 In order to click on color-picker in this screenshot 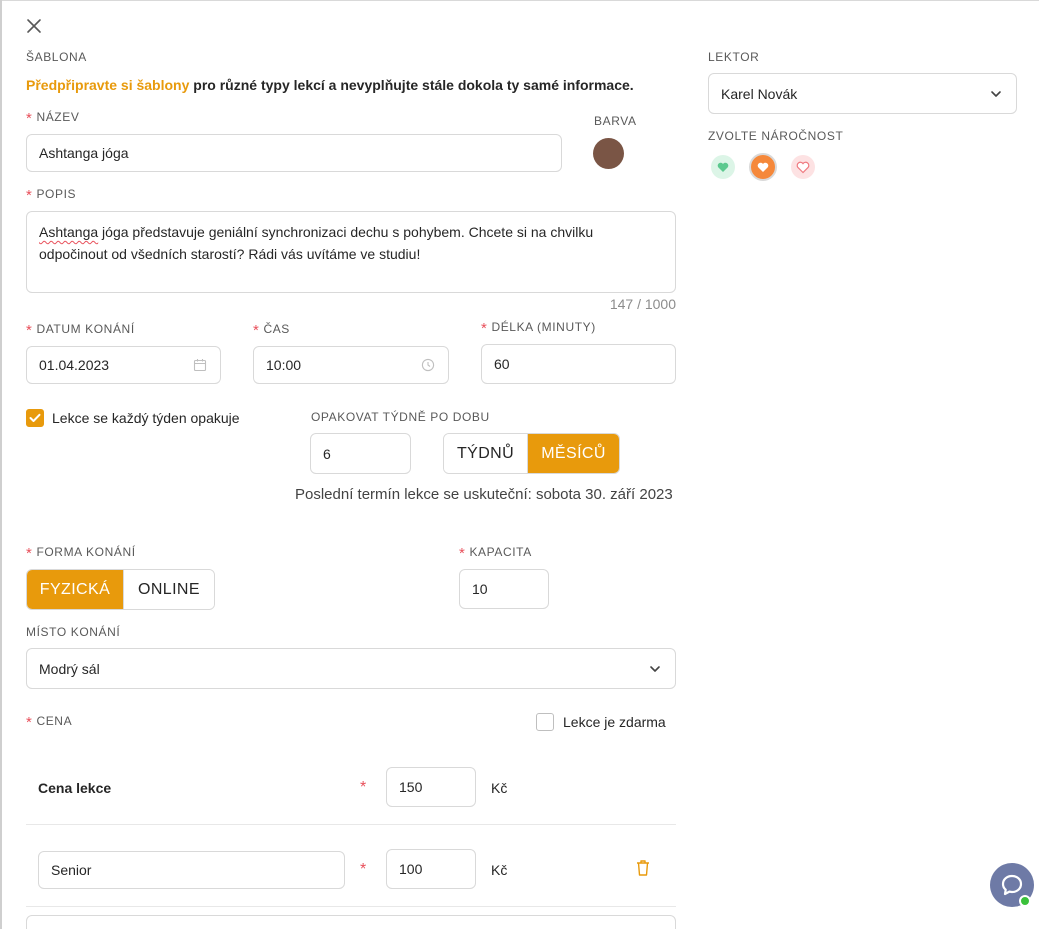, I will do `click(608, 153)`.